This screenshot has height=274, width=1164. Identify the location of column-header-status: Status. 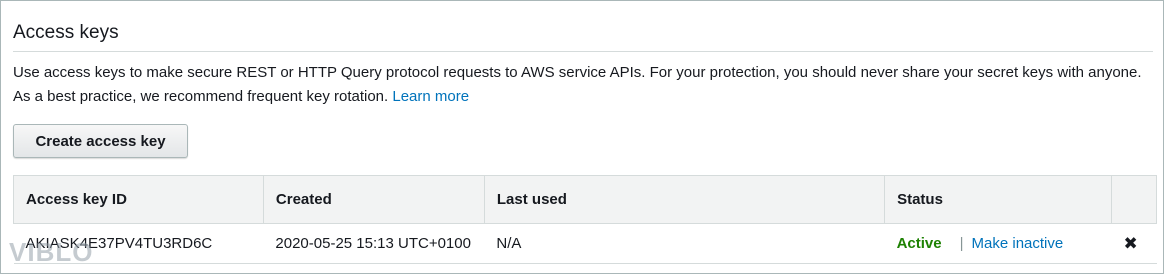
(998, 199).